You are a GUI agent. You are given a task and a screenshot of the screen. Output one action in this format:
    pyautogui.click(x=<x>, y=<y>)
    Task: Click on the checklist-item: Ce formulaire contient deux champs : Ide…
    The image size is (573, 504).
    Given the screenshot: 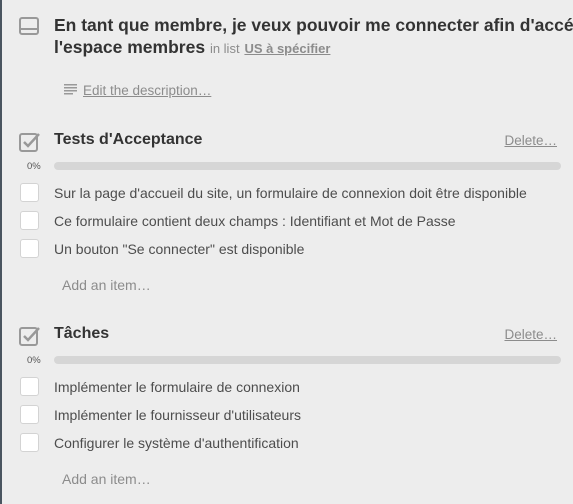 What is the action you would take?
    pyautogui.click(x=287, y=221)
    